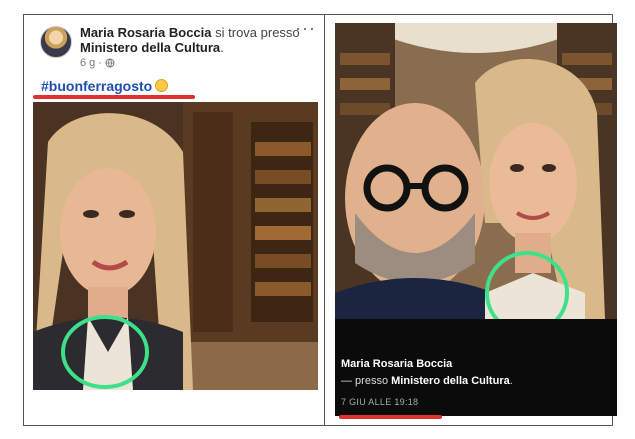  I want to click on place-name: Ministero della Cultura, so click(150, 47).